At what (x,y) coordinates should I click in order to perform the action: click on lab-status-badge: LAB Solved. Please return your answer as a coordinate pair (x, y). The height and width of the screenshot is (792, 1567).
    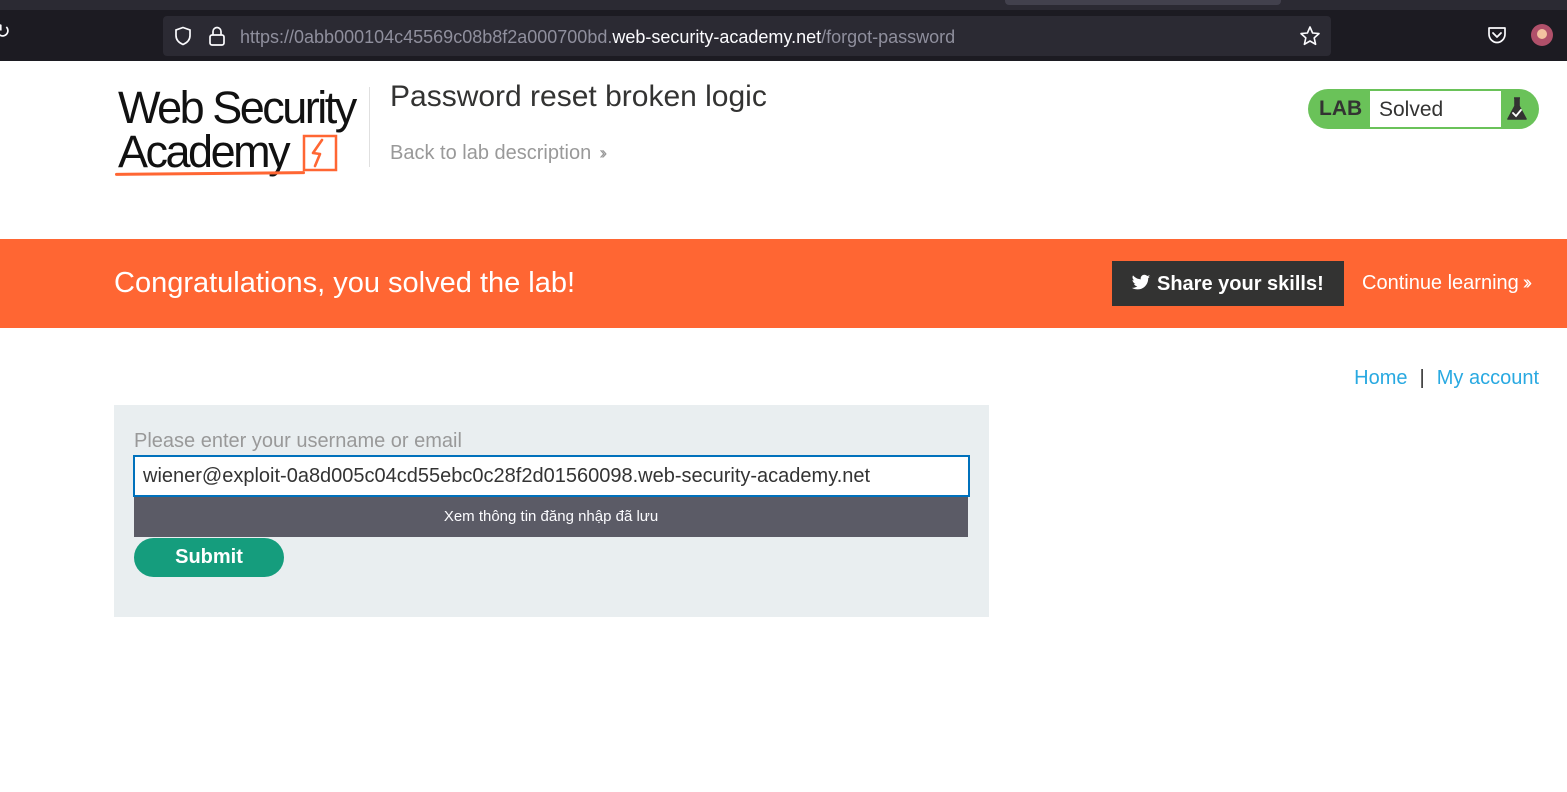
    Looking at the image, I should click on (1423, 109).